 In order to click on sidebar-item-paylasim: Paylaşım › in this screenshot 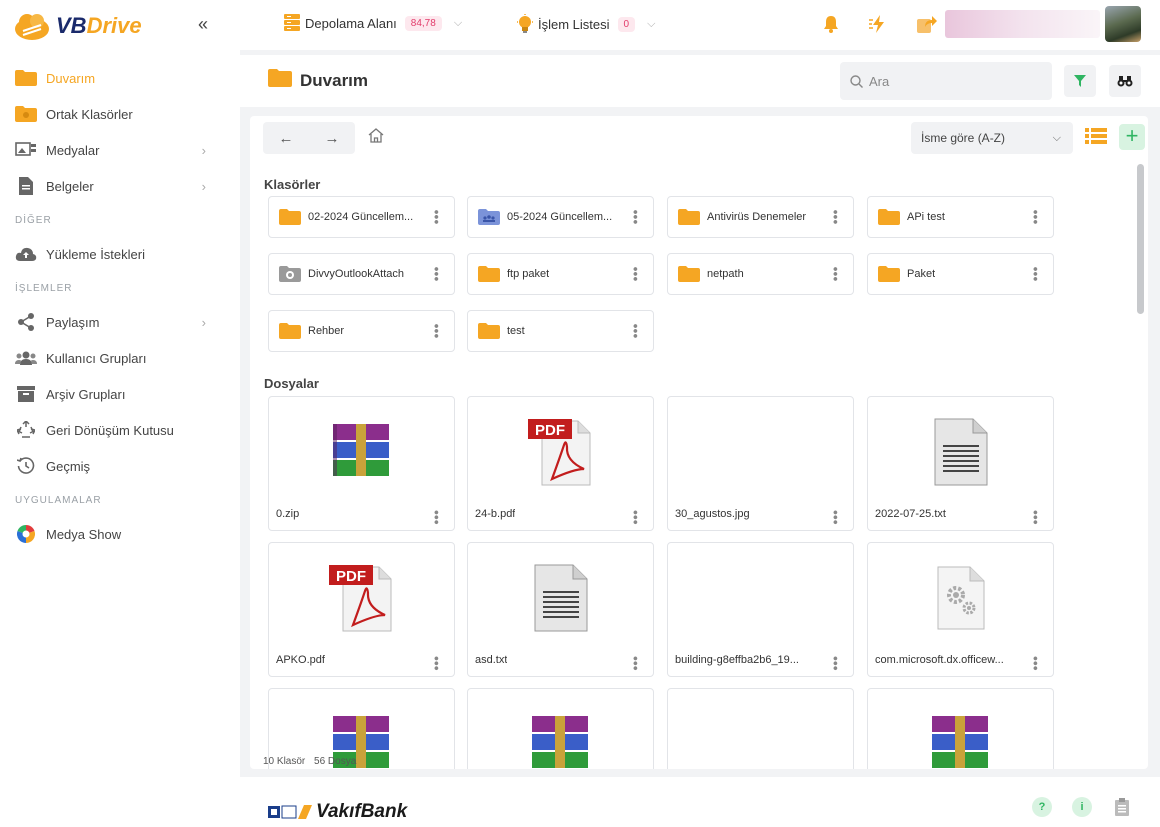, I will do `click(120, 322)`.